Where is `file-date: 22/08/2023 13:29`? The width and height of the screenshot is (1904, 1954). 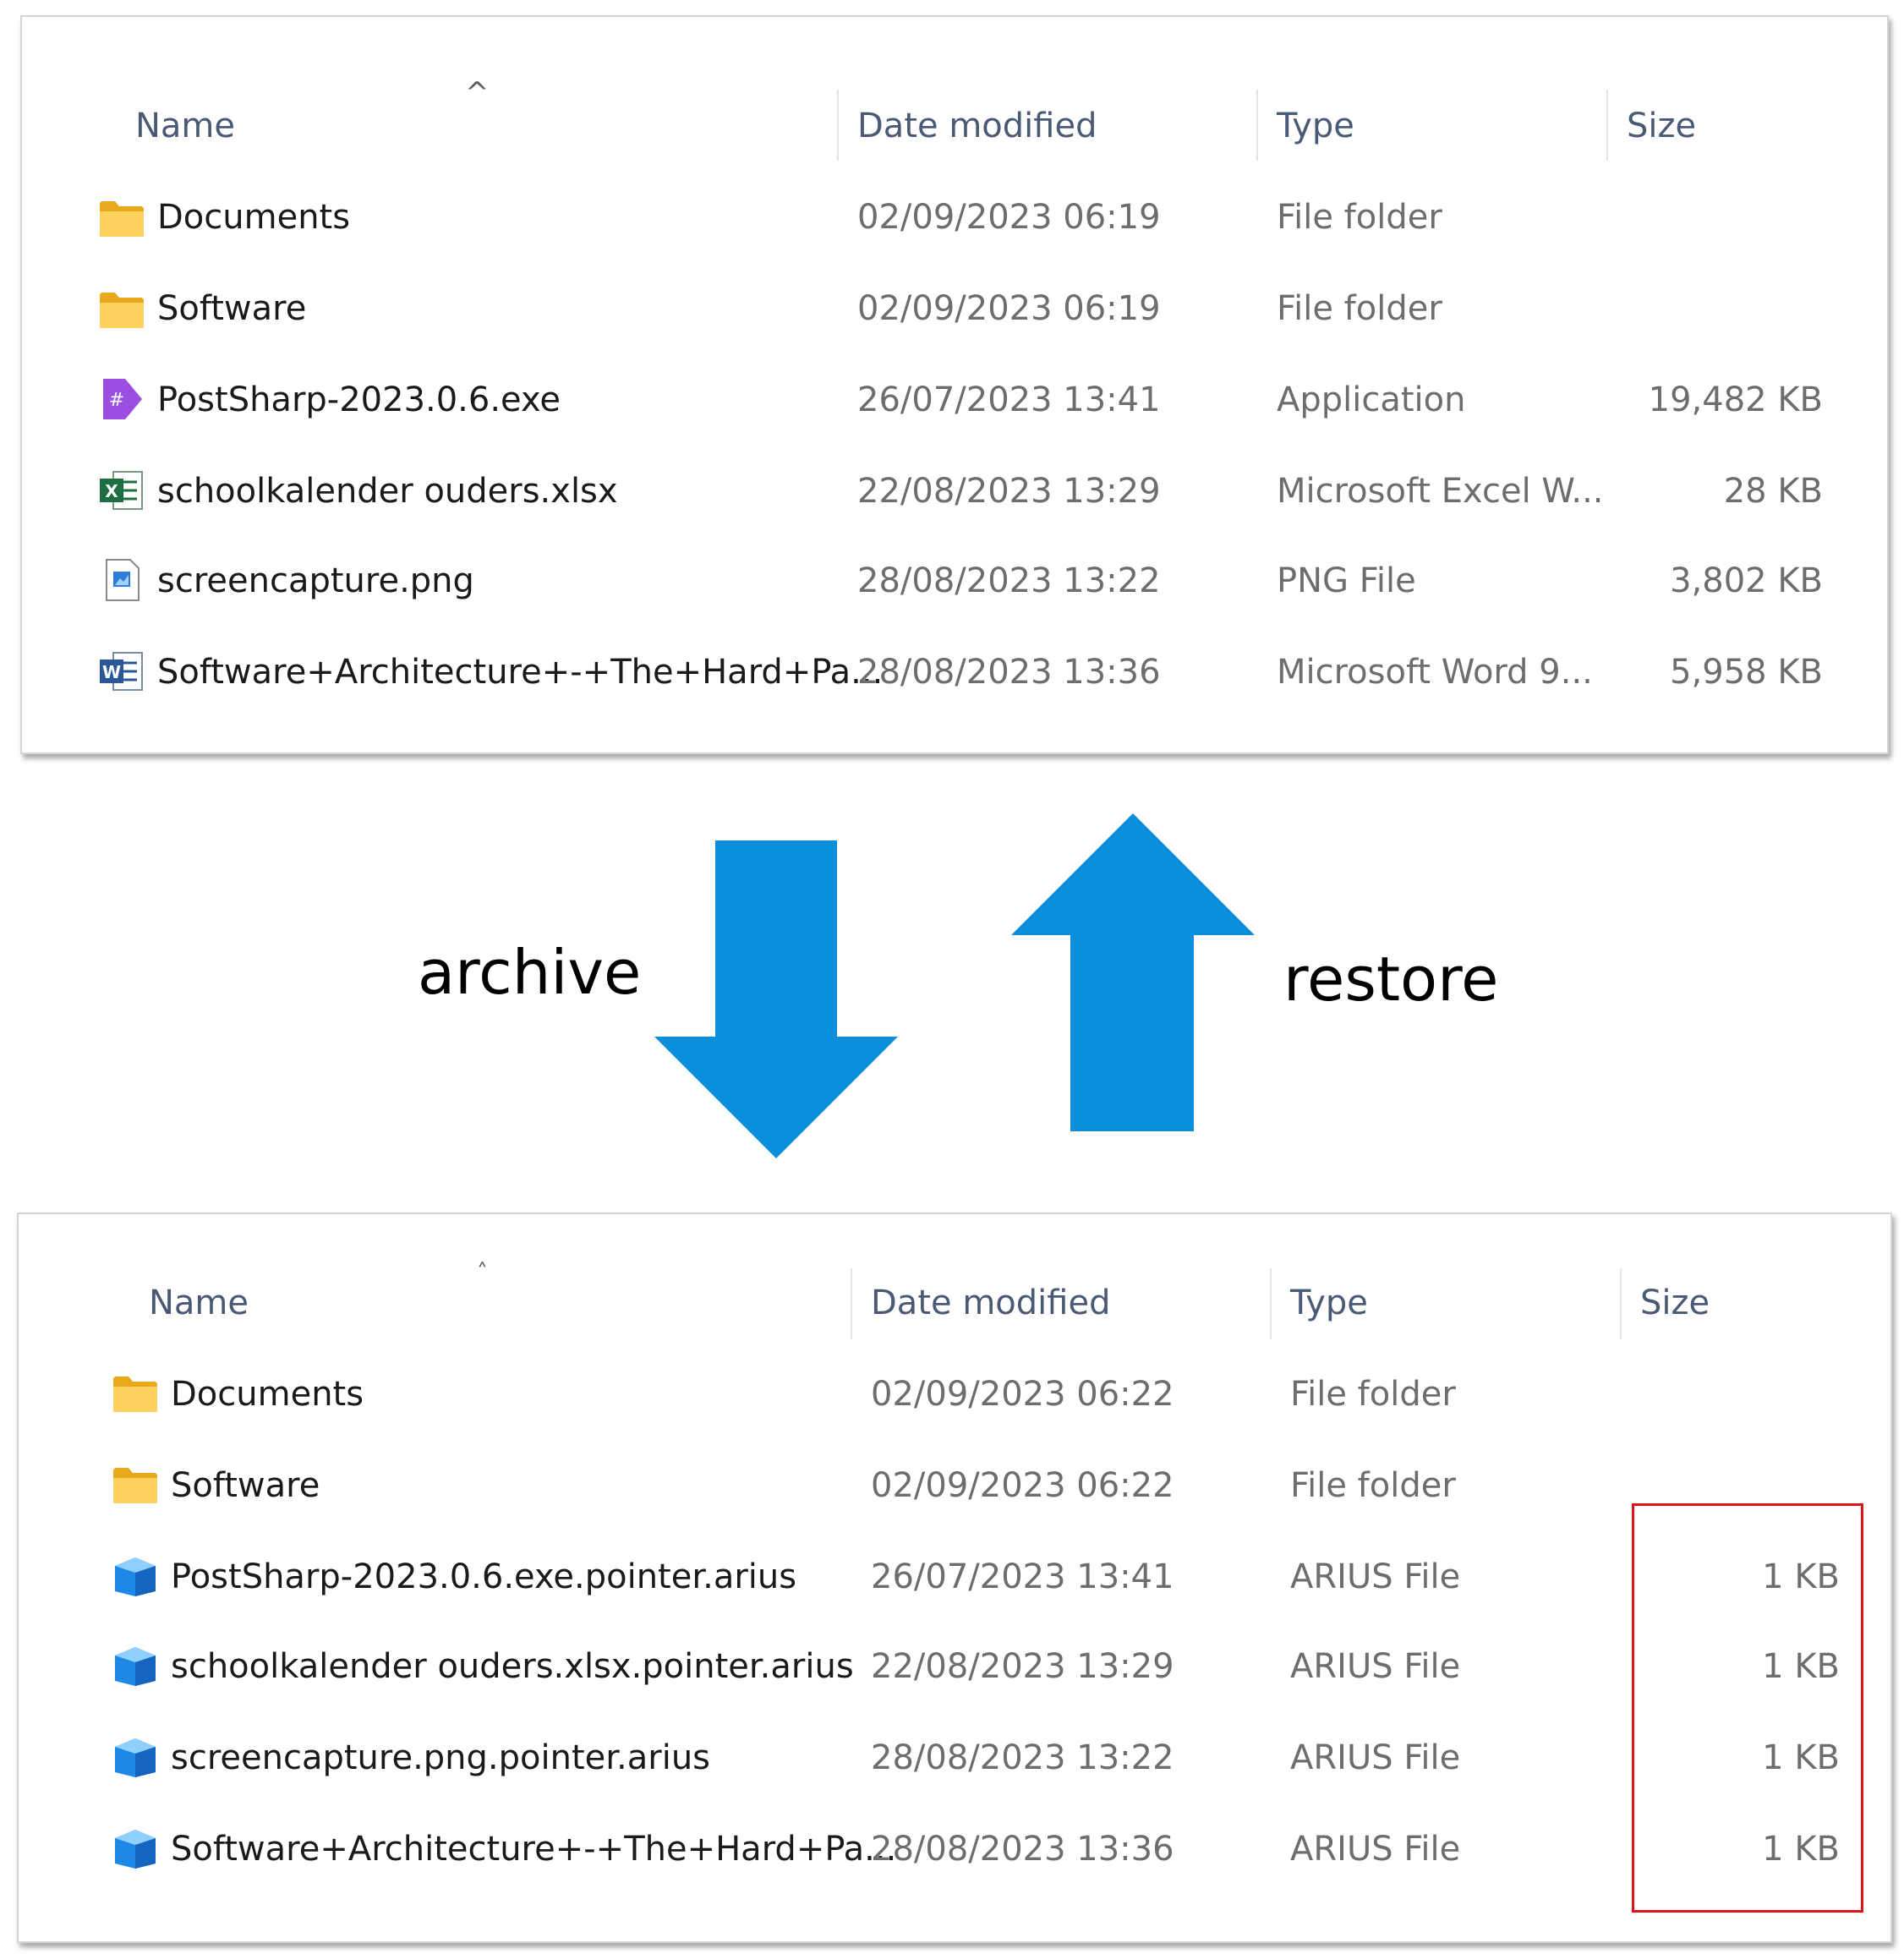 file-date: 22/08/2023 13:29 is located at coordinates (1022, 1666).